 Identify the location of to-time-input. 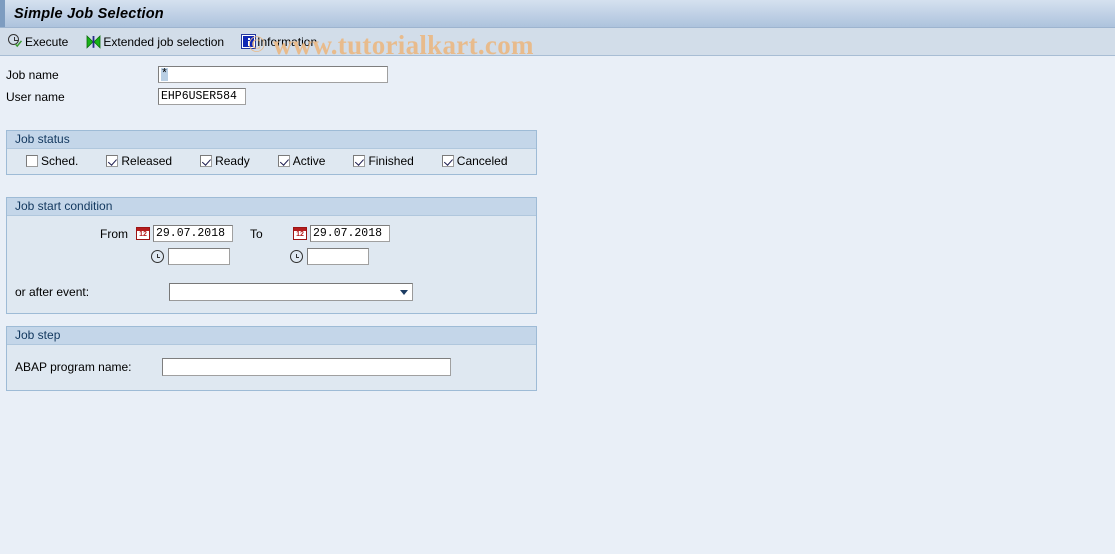
(338, 256).